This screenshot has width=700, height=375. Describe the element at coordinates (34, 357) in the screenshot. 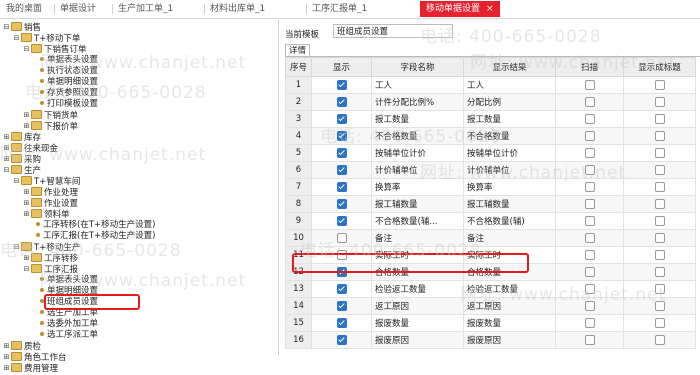

I see `tree-node-role-workbench: ⊞ 角色工作台` at that location.